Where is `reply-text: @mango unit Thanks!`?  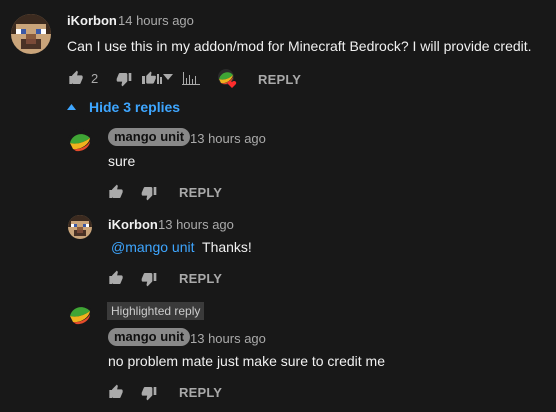 reply-text: @mango unit Thanks! is located at coordinates (181, 247).